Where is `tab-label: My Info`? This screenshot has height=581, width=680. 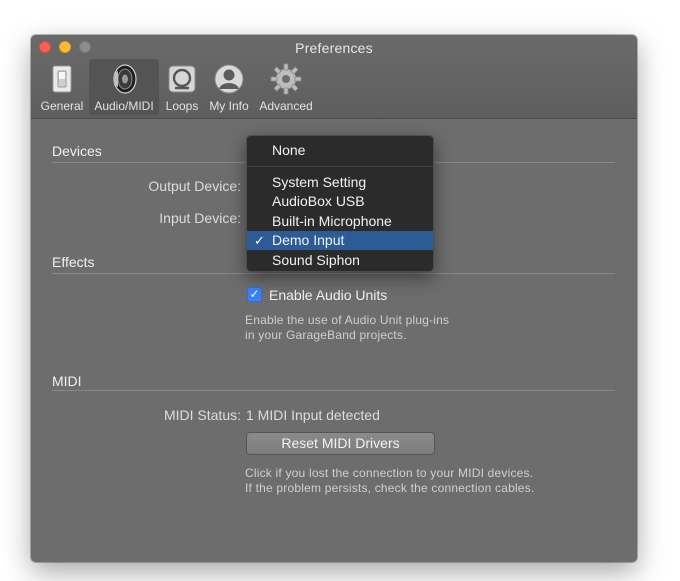
tab-label: My Info is located at coordinates (229, 106).